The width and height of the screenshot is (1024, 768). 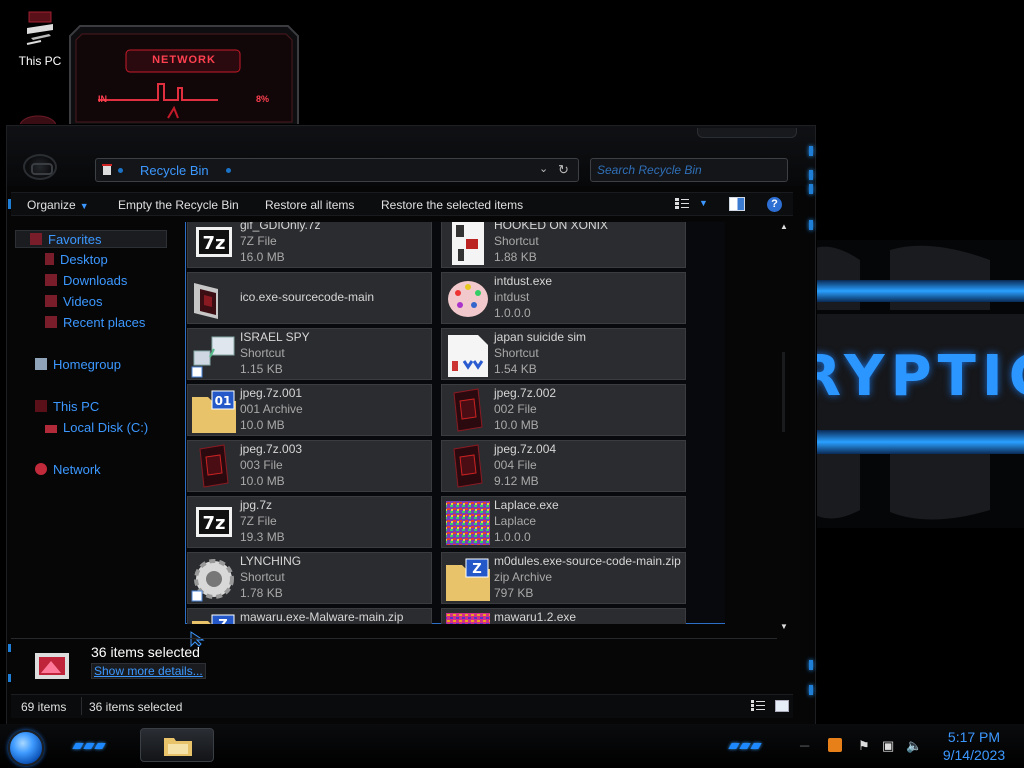 I want to click on file-type: 002 File, so click(x=515, y=409).